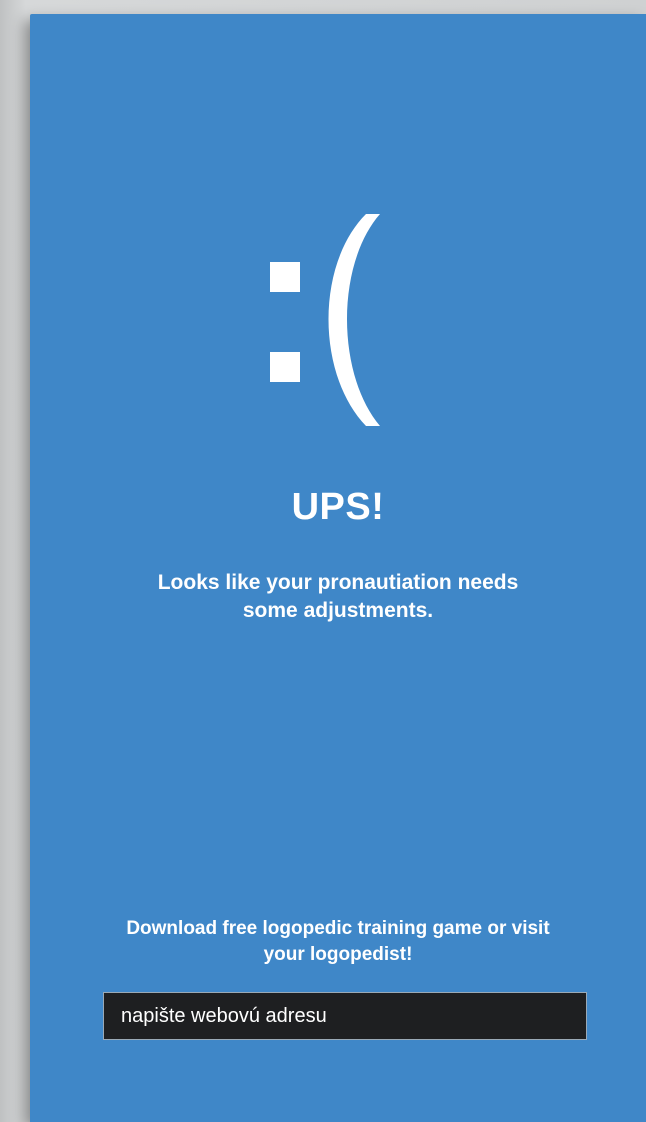 This screenshot has height=1122, width=646. I want to click on error-title: UPS!, so click(338, 507).